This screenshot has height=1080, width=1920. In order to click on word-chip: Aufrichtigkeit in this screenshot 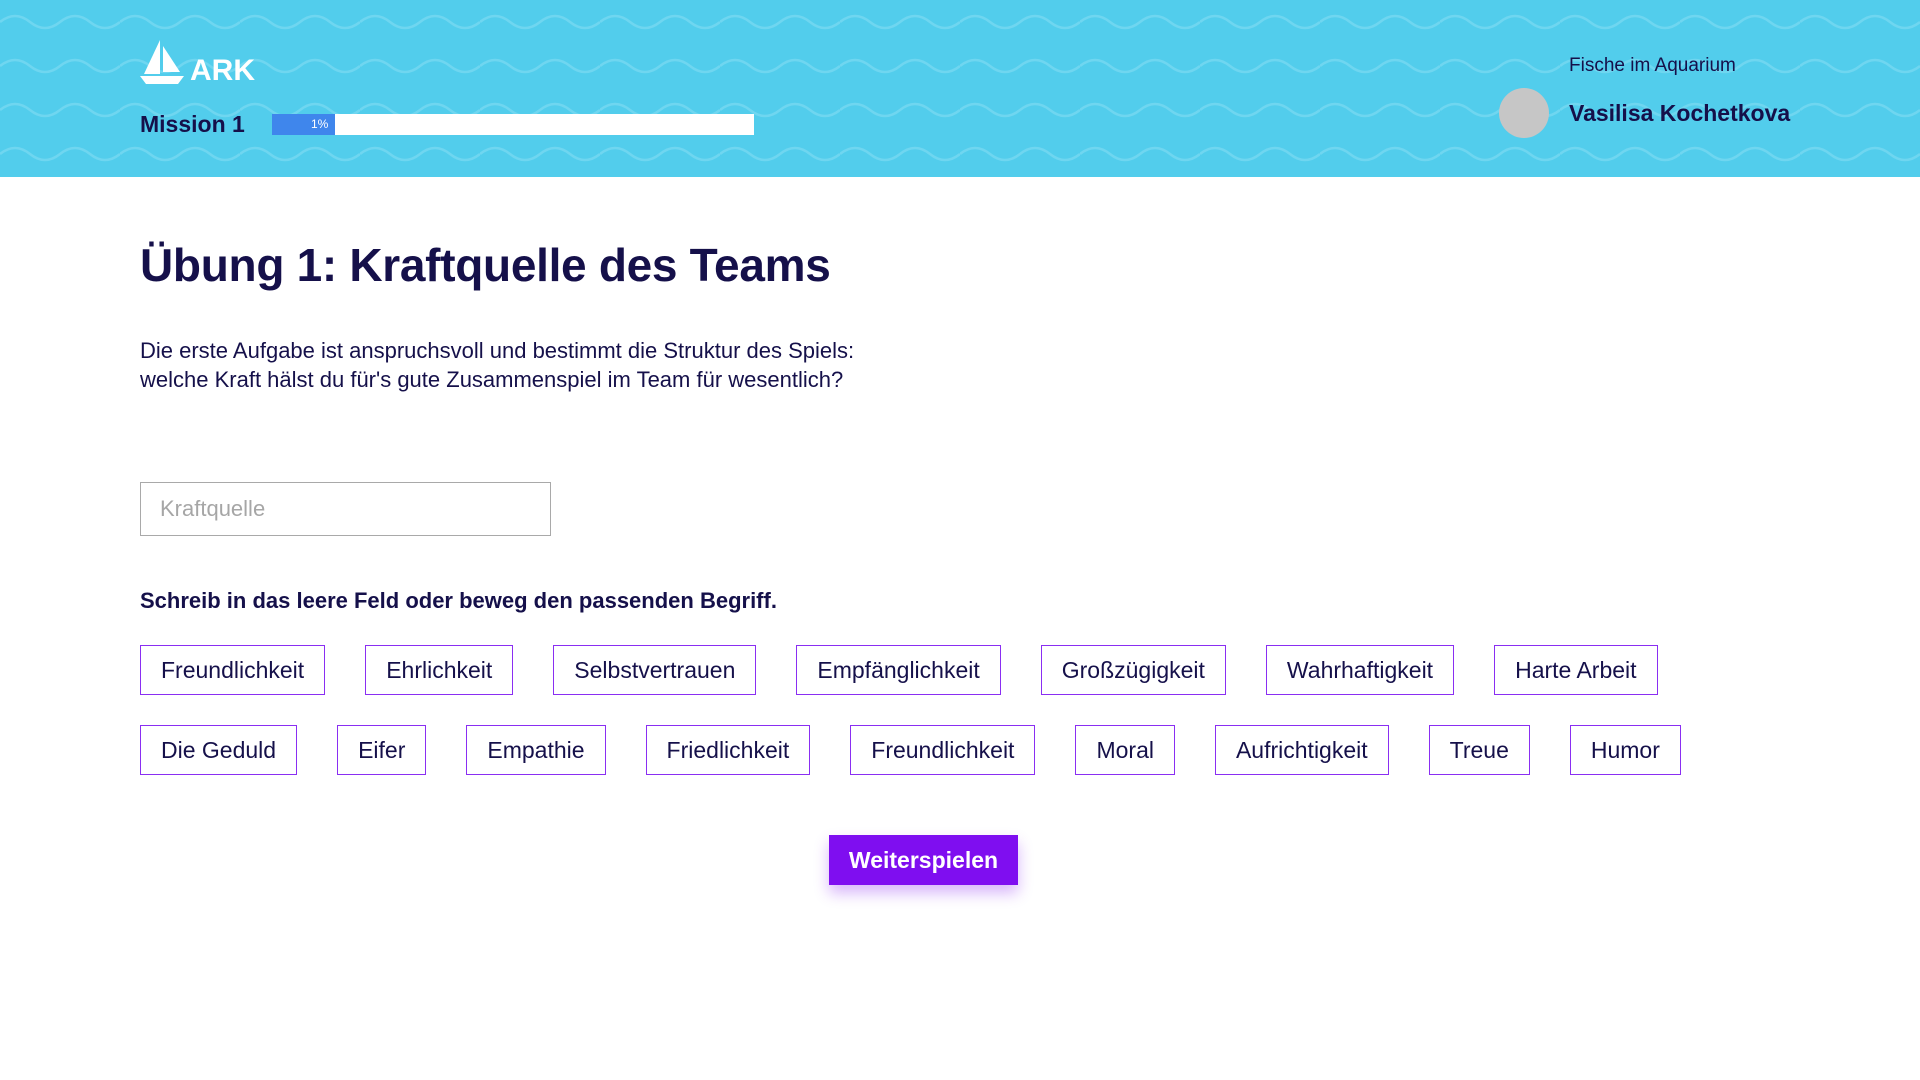, I will do `click(1301, 750)`.